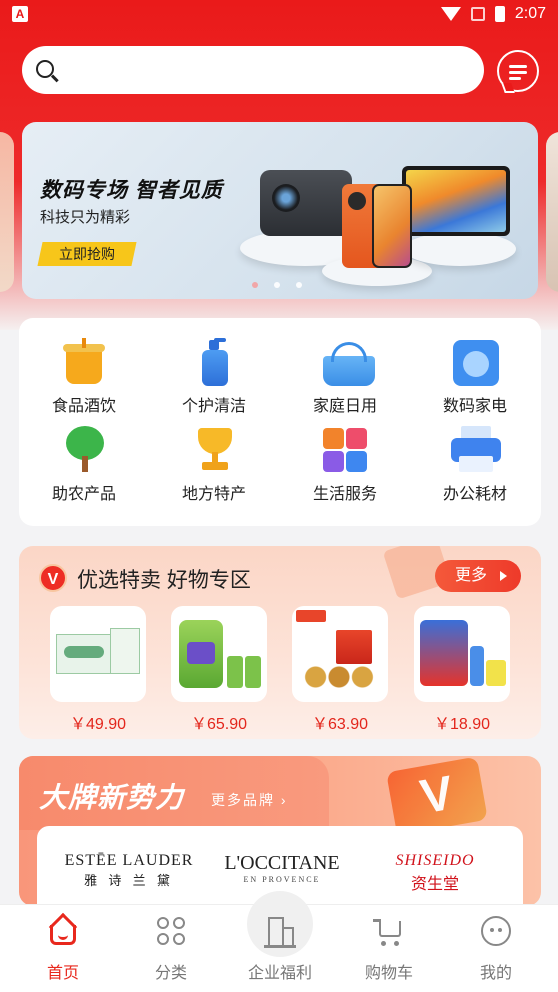  Describe the element at coordinates (348, 362) in the screenshot. I see `basket-icon` at that location.